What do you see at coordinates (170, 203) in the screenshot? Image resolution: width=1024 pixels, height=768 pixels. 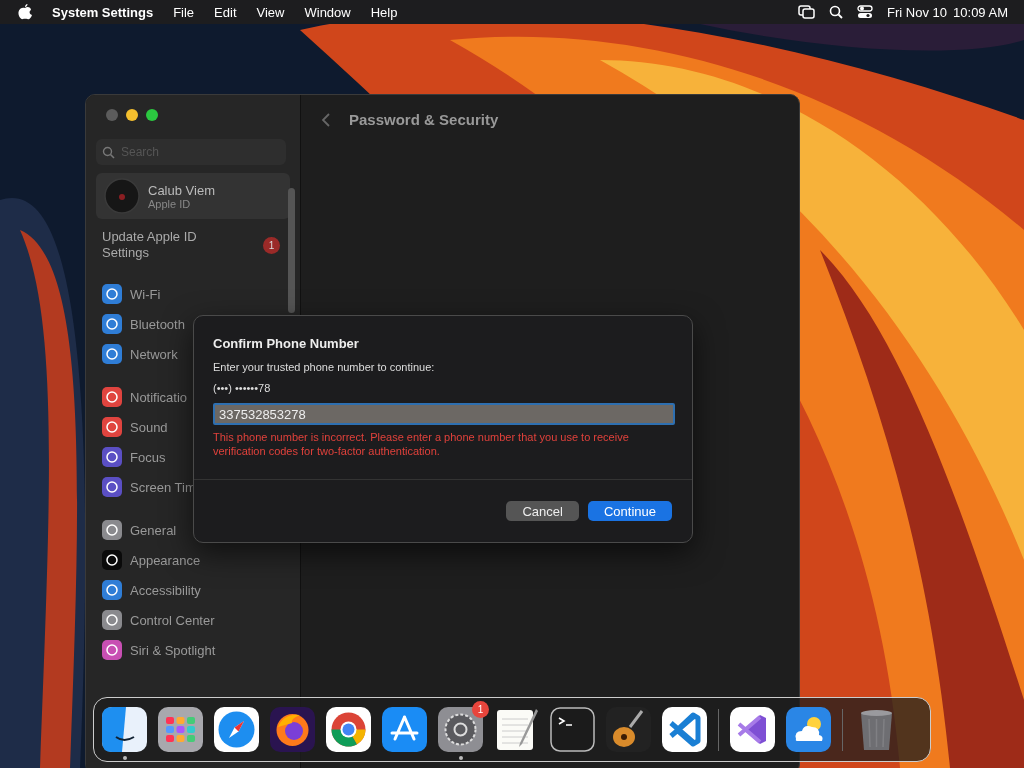 I see `account-subtitle: Apple ID` at bounding box center [170, 203].